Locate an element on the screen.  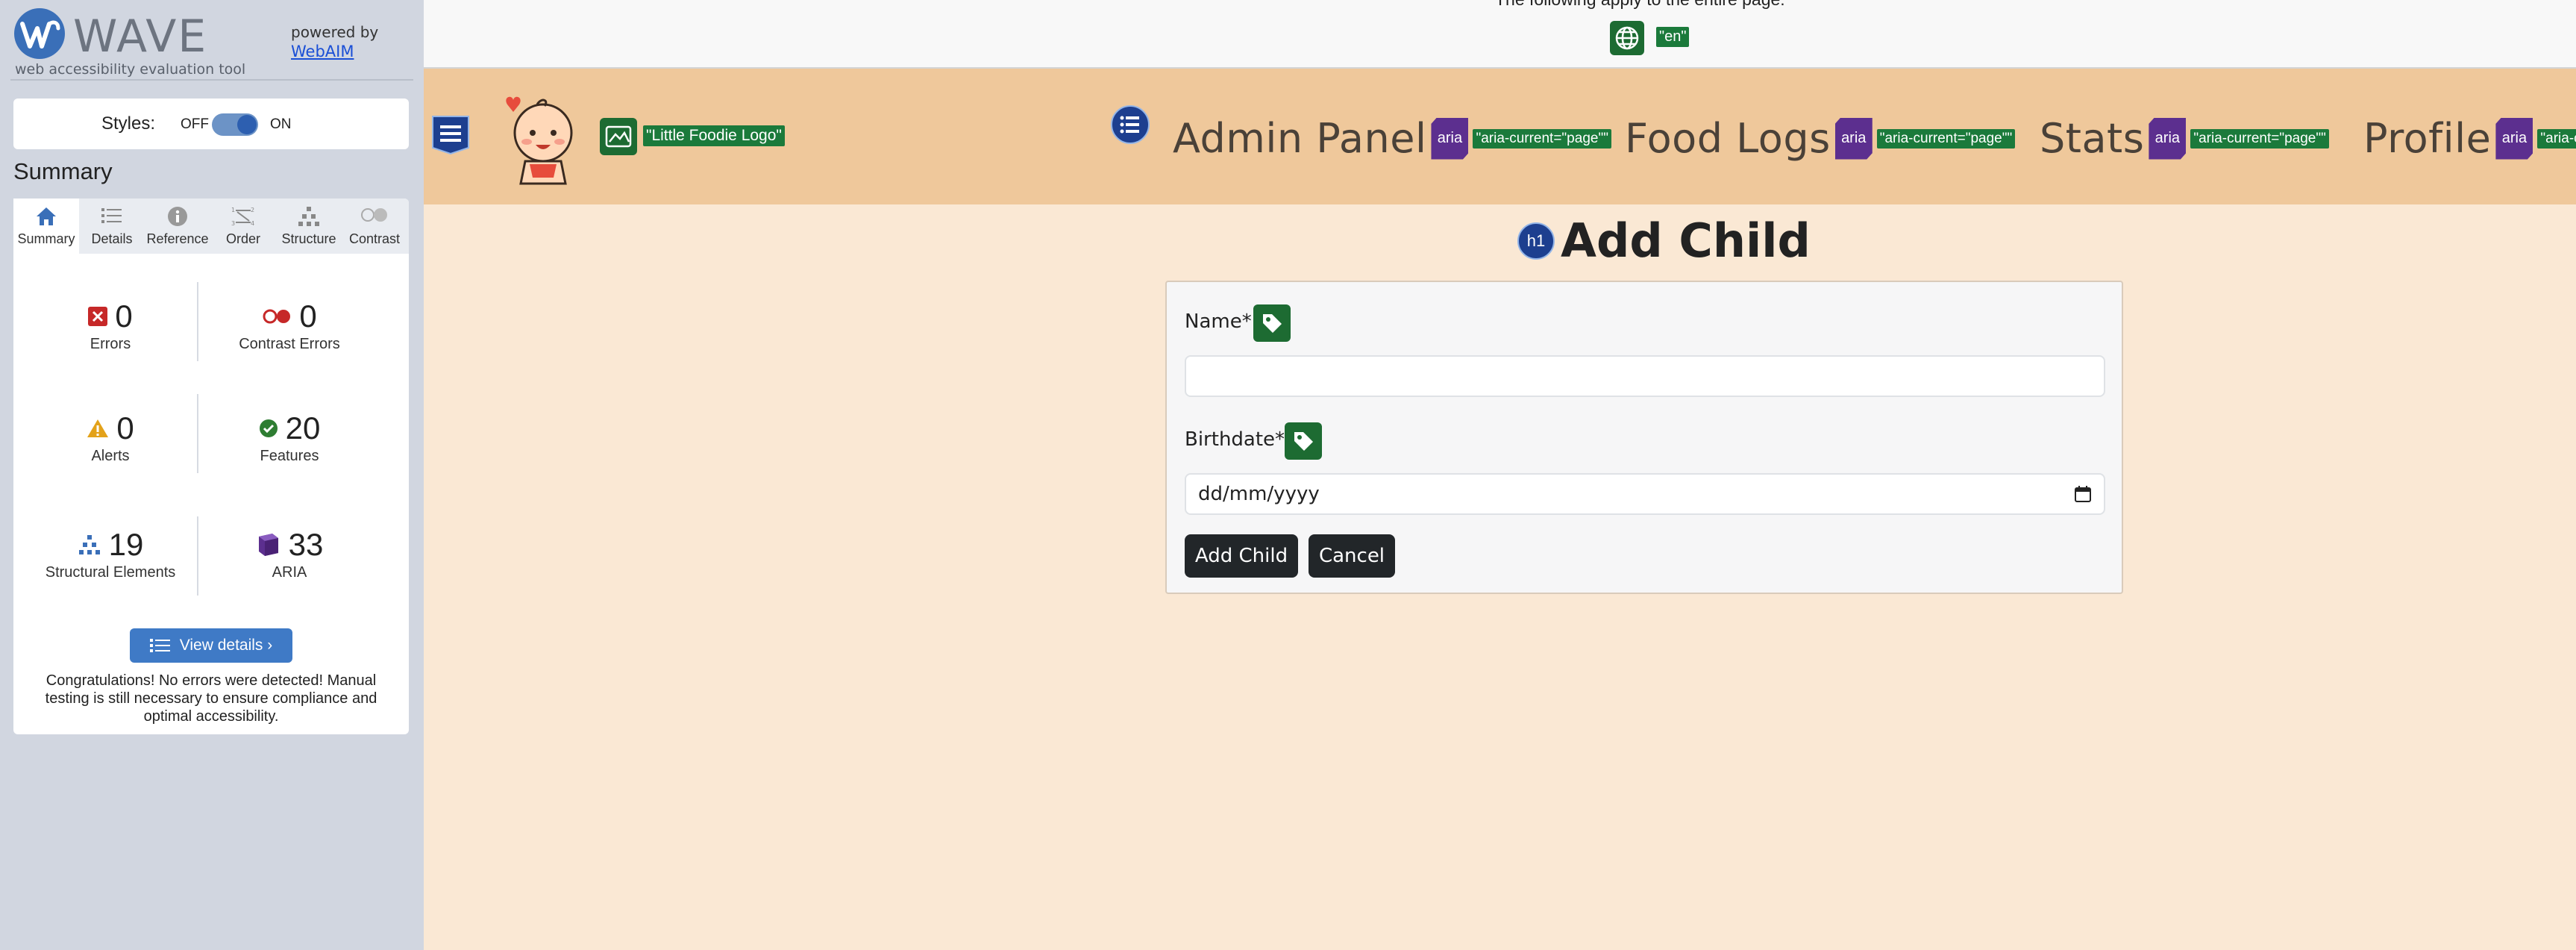
tab-details: Details is located at coordinates (112, 226).